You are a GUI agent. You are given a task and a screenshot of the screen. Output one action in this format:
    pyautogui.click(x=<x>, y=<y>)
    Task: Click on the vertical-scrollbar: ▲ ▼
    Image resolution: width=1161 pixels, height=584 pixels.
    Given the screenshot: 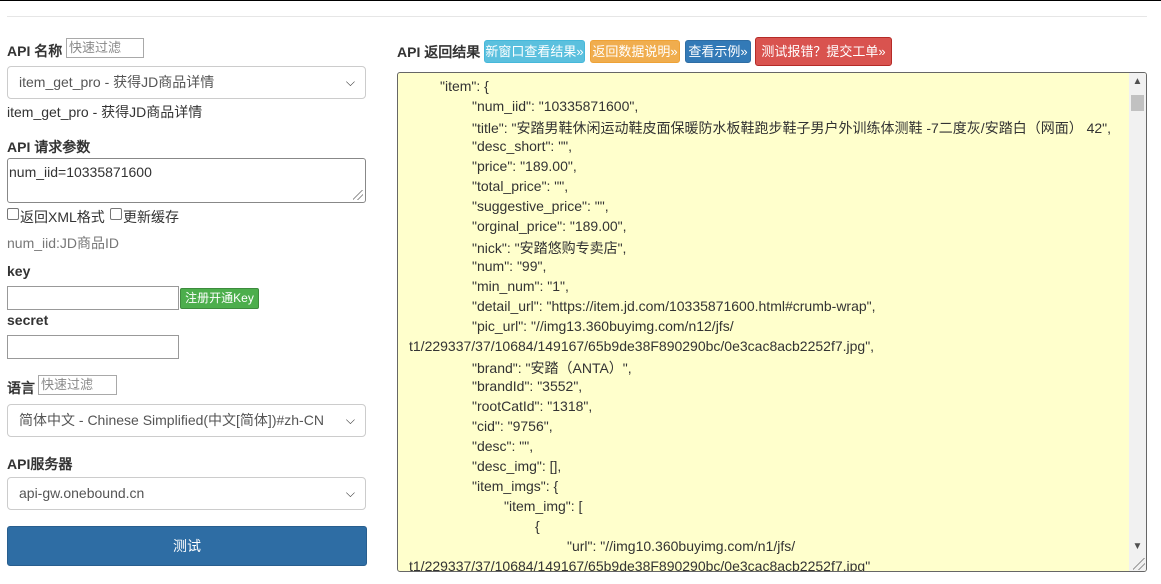 What is the action you would take?
    pyautogui.click(x=1137, y=322)
    